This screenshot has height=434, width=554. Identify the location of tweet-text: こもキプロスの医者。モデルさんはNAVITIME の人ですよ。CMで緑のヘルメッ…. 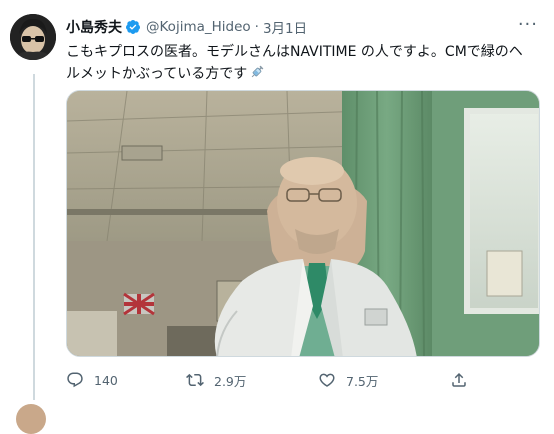
(300, 64).